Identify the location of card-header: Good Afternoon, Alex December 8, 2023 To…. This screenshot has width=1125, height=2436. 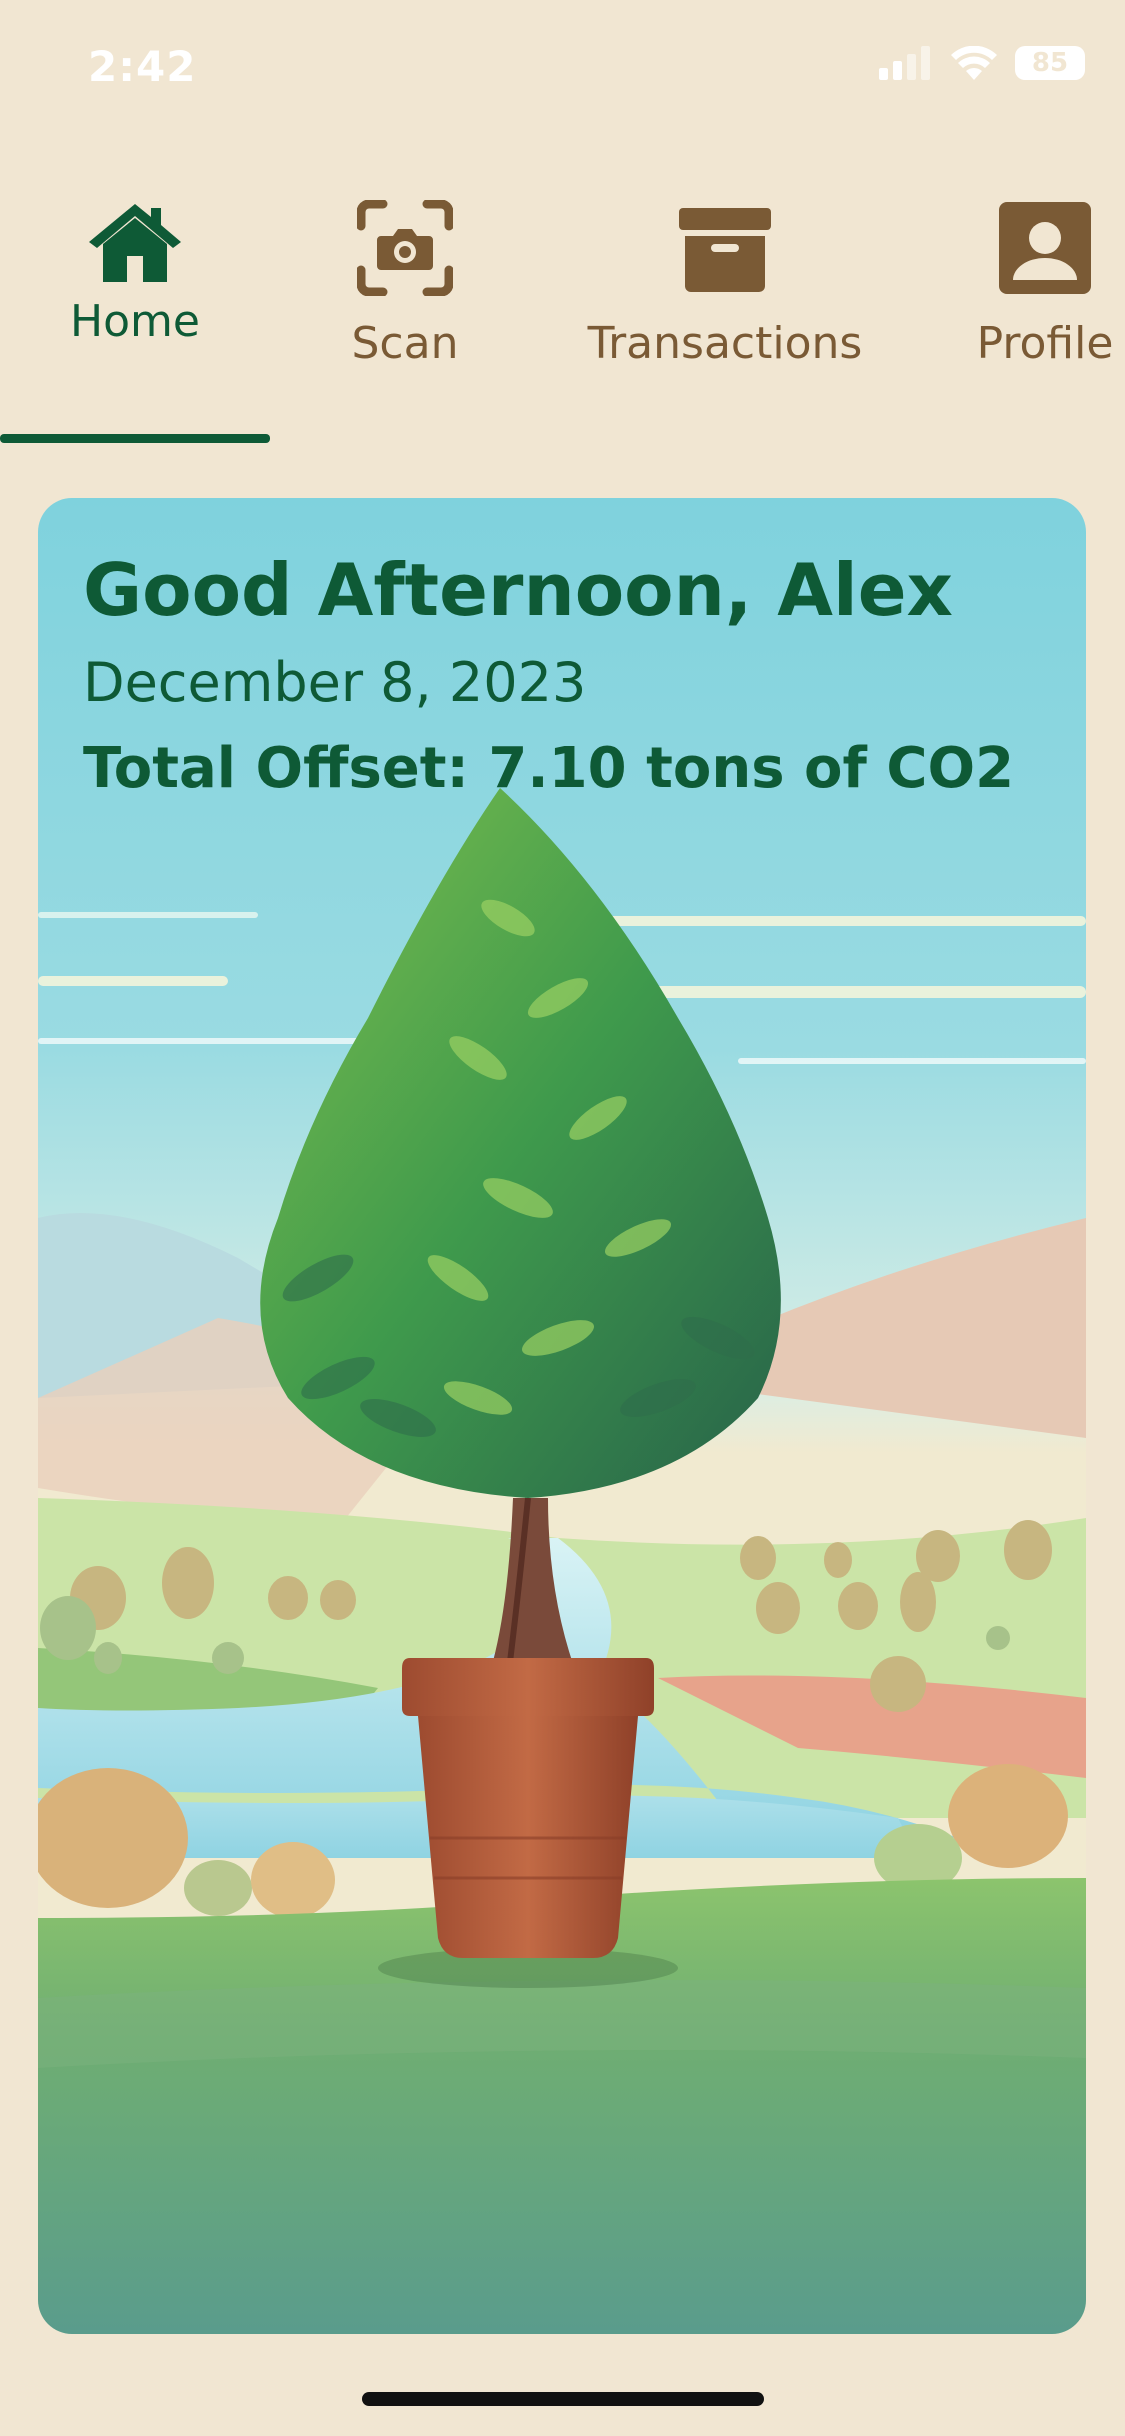
(564, 674).